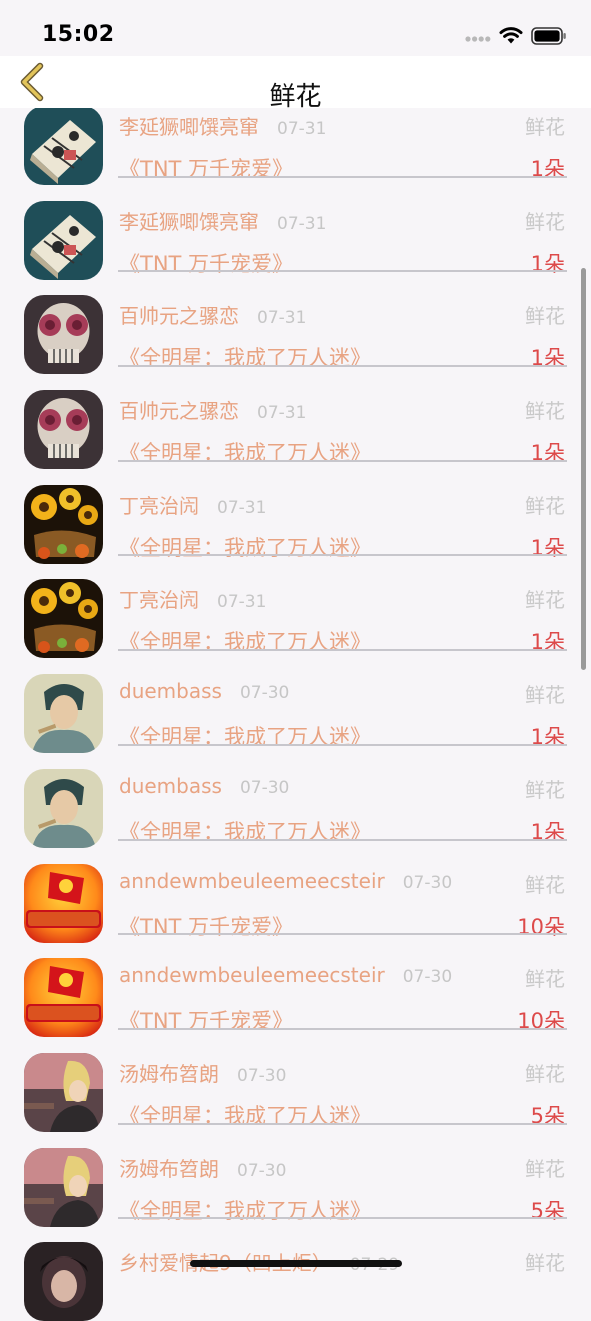 This screenshot has height=1321, width=591. I want to click on status-bar: 15:02, so click(295, 28).